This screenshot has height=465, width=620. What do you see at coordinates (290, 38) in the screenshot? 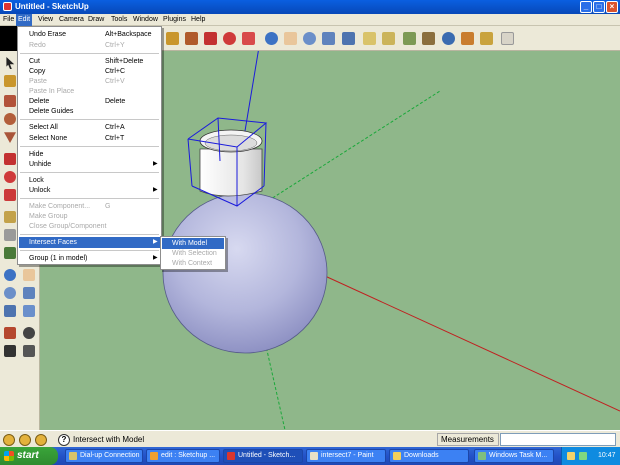
I see `pan-tool-icon` at bounding box center [290, 38].